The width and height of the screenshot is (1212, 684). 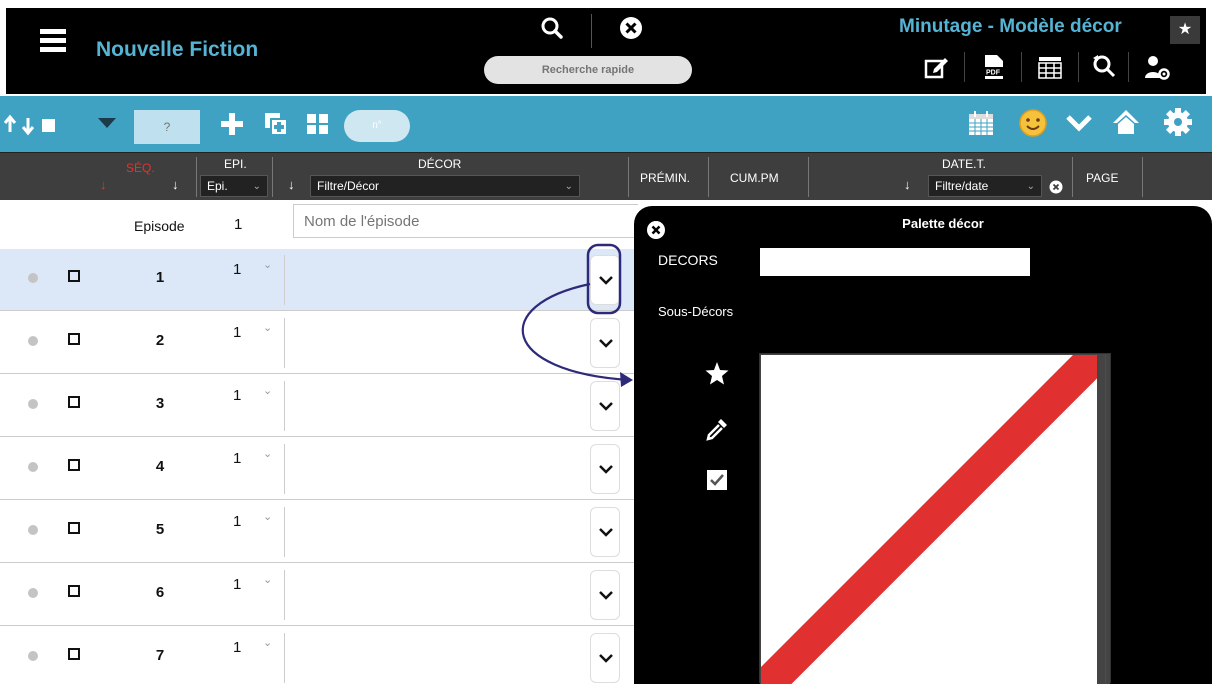 What do you see at coordinates (552, 28) in the screenshot?
I see `search-icon` at bounding box center [552, 28].